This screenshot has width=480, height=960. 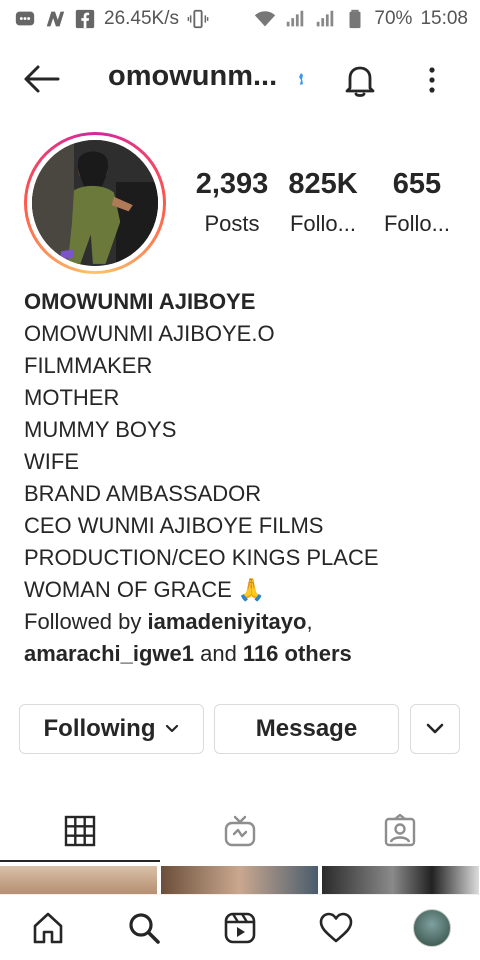 I want to click on nav-home, so click(x=48, y=928).